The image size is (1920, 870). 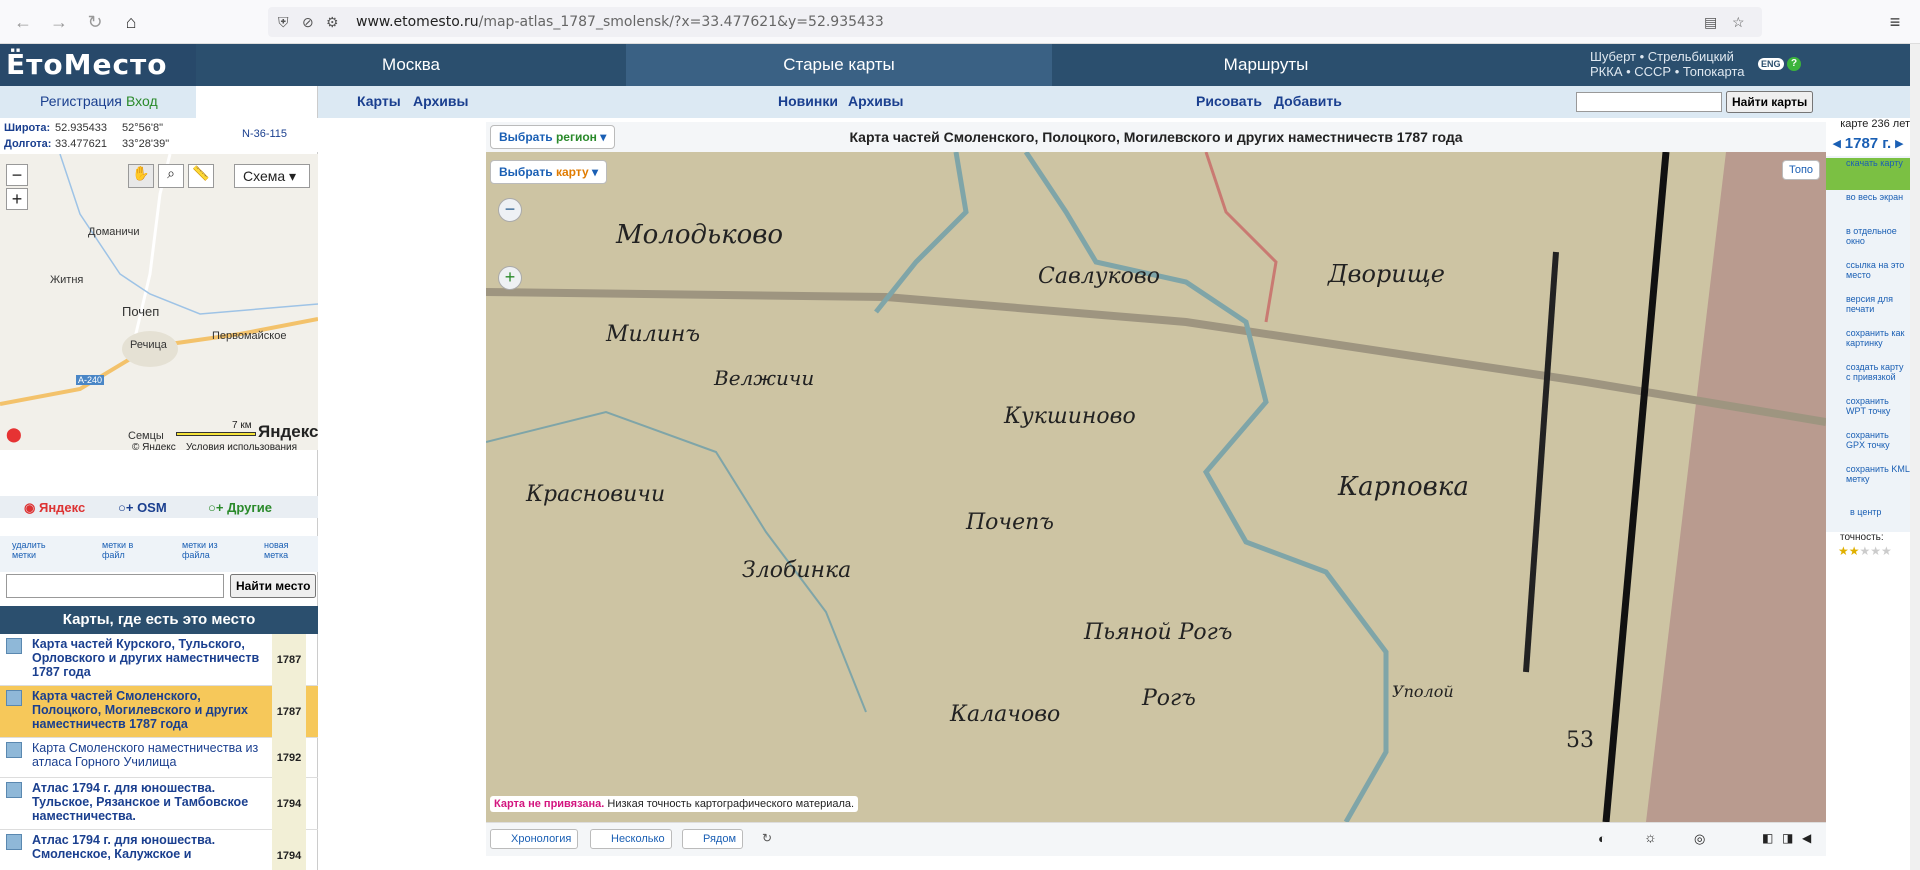 I want to click on terms-link: Условия использования, so click(x=241, y=446).